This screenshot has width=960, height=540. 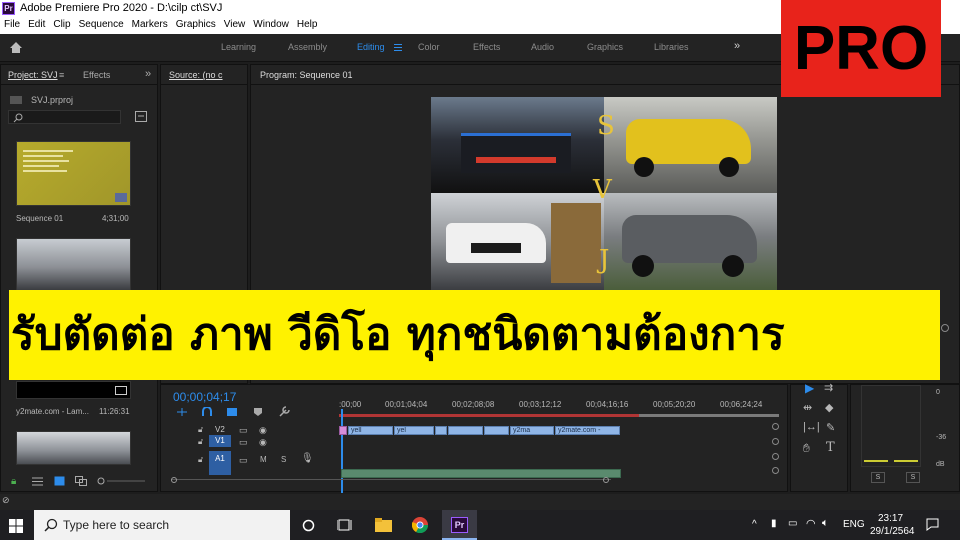 I want to click on task-view-icon, so click(x=344, y=525).